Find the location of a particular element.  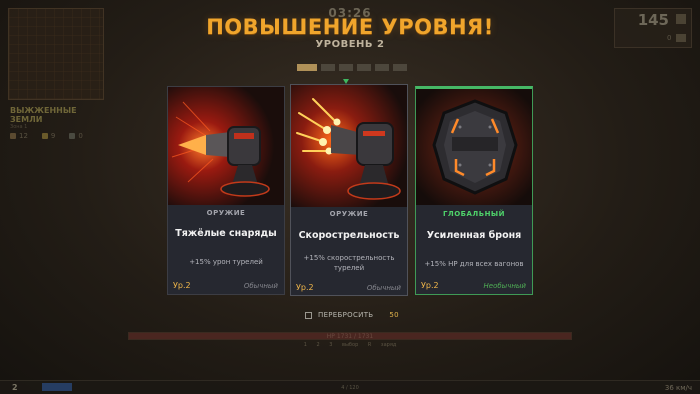

zone-subtitle: Зона 1 is located at coordinates (19, 127).